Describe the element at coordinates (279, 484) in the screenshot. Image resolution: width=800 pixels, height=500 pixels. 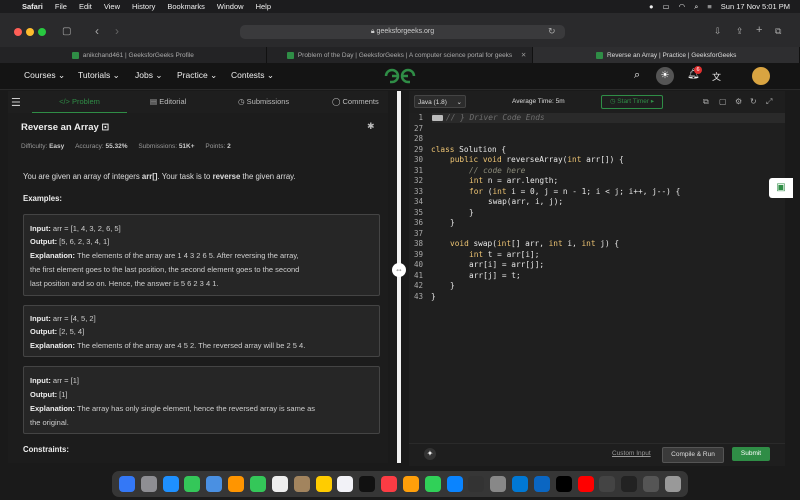
I see `calendar-icon` at that location.